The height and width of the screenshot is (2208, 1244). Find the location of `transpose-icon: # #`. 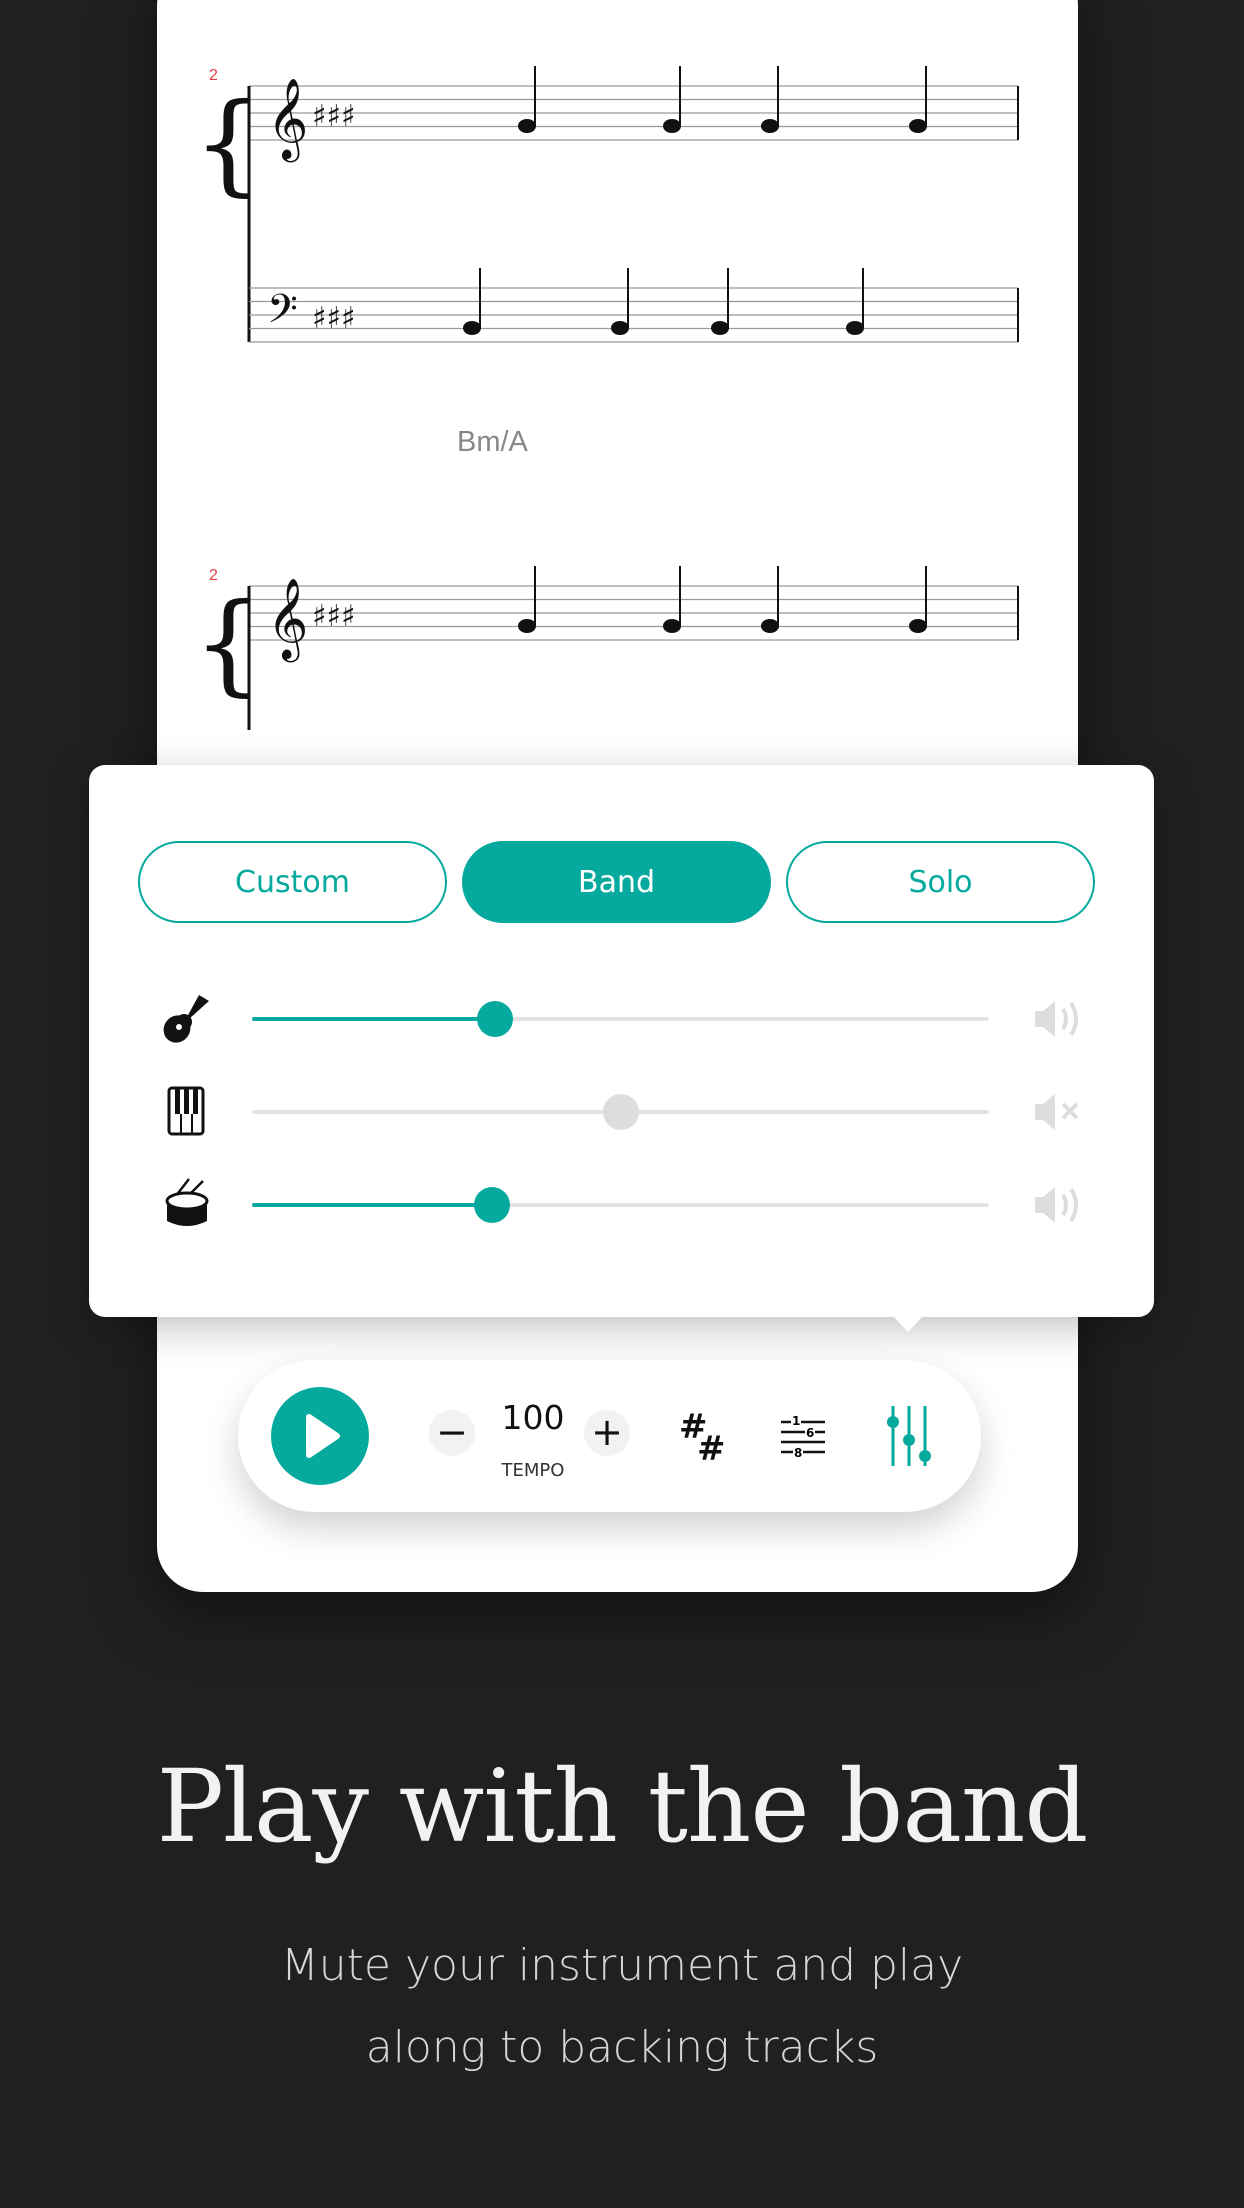

transpose-icon: # # is located at coordinates (705, 1436).